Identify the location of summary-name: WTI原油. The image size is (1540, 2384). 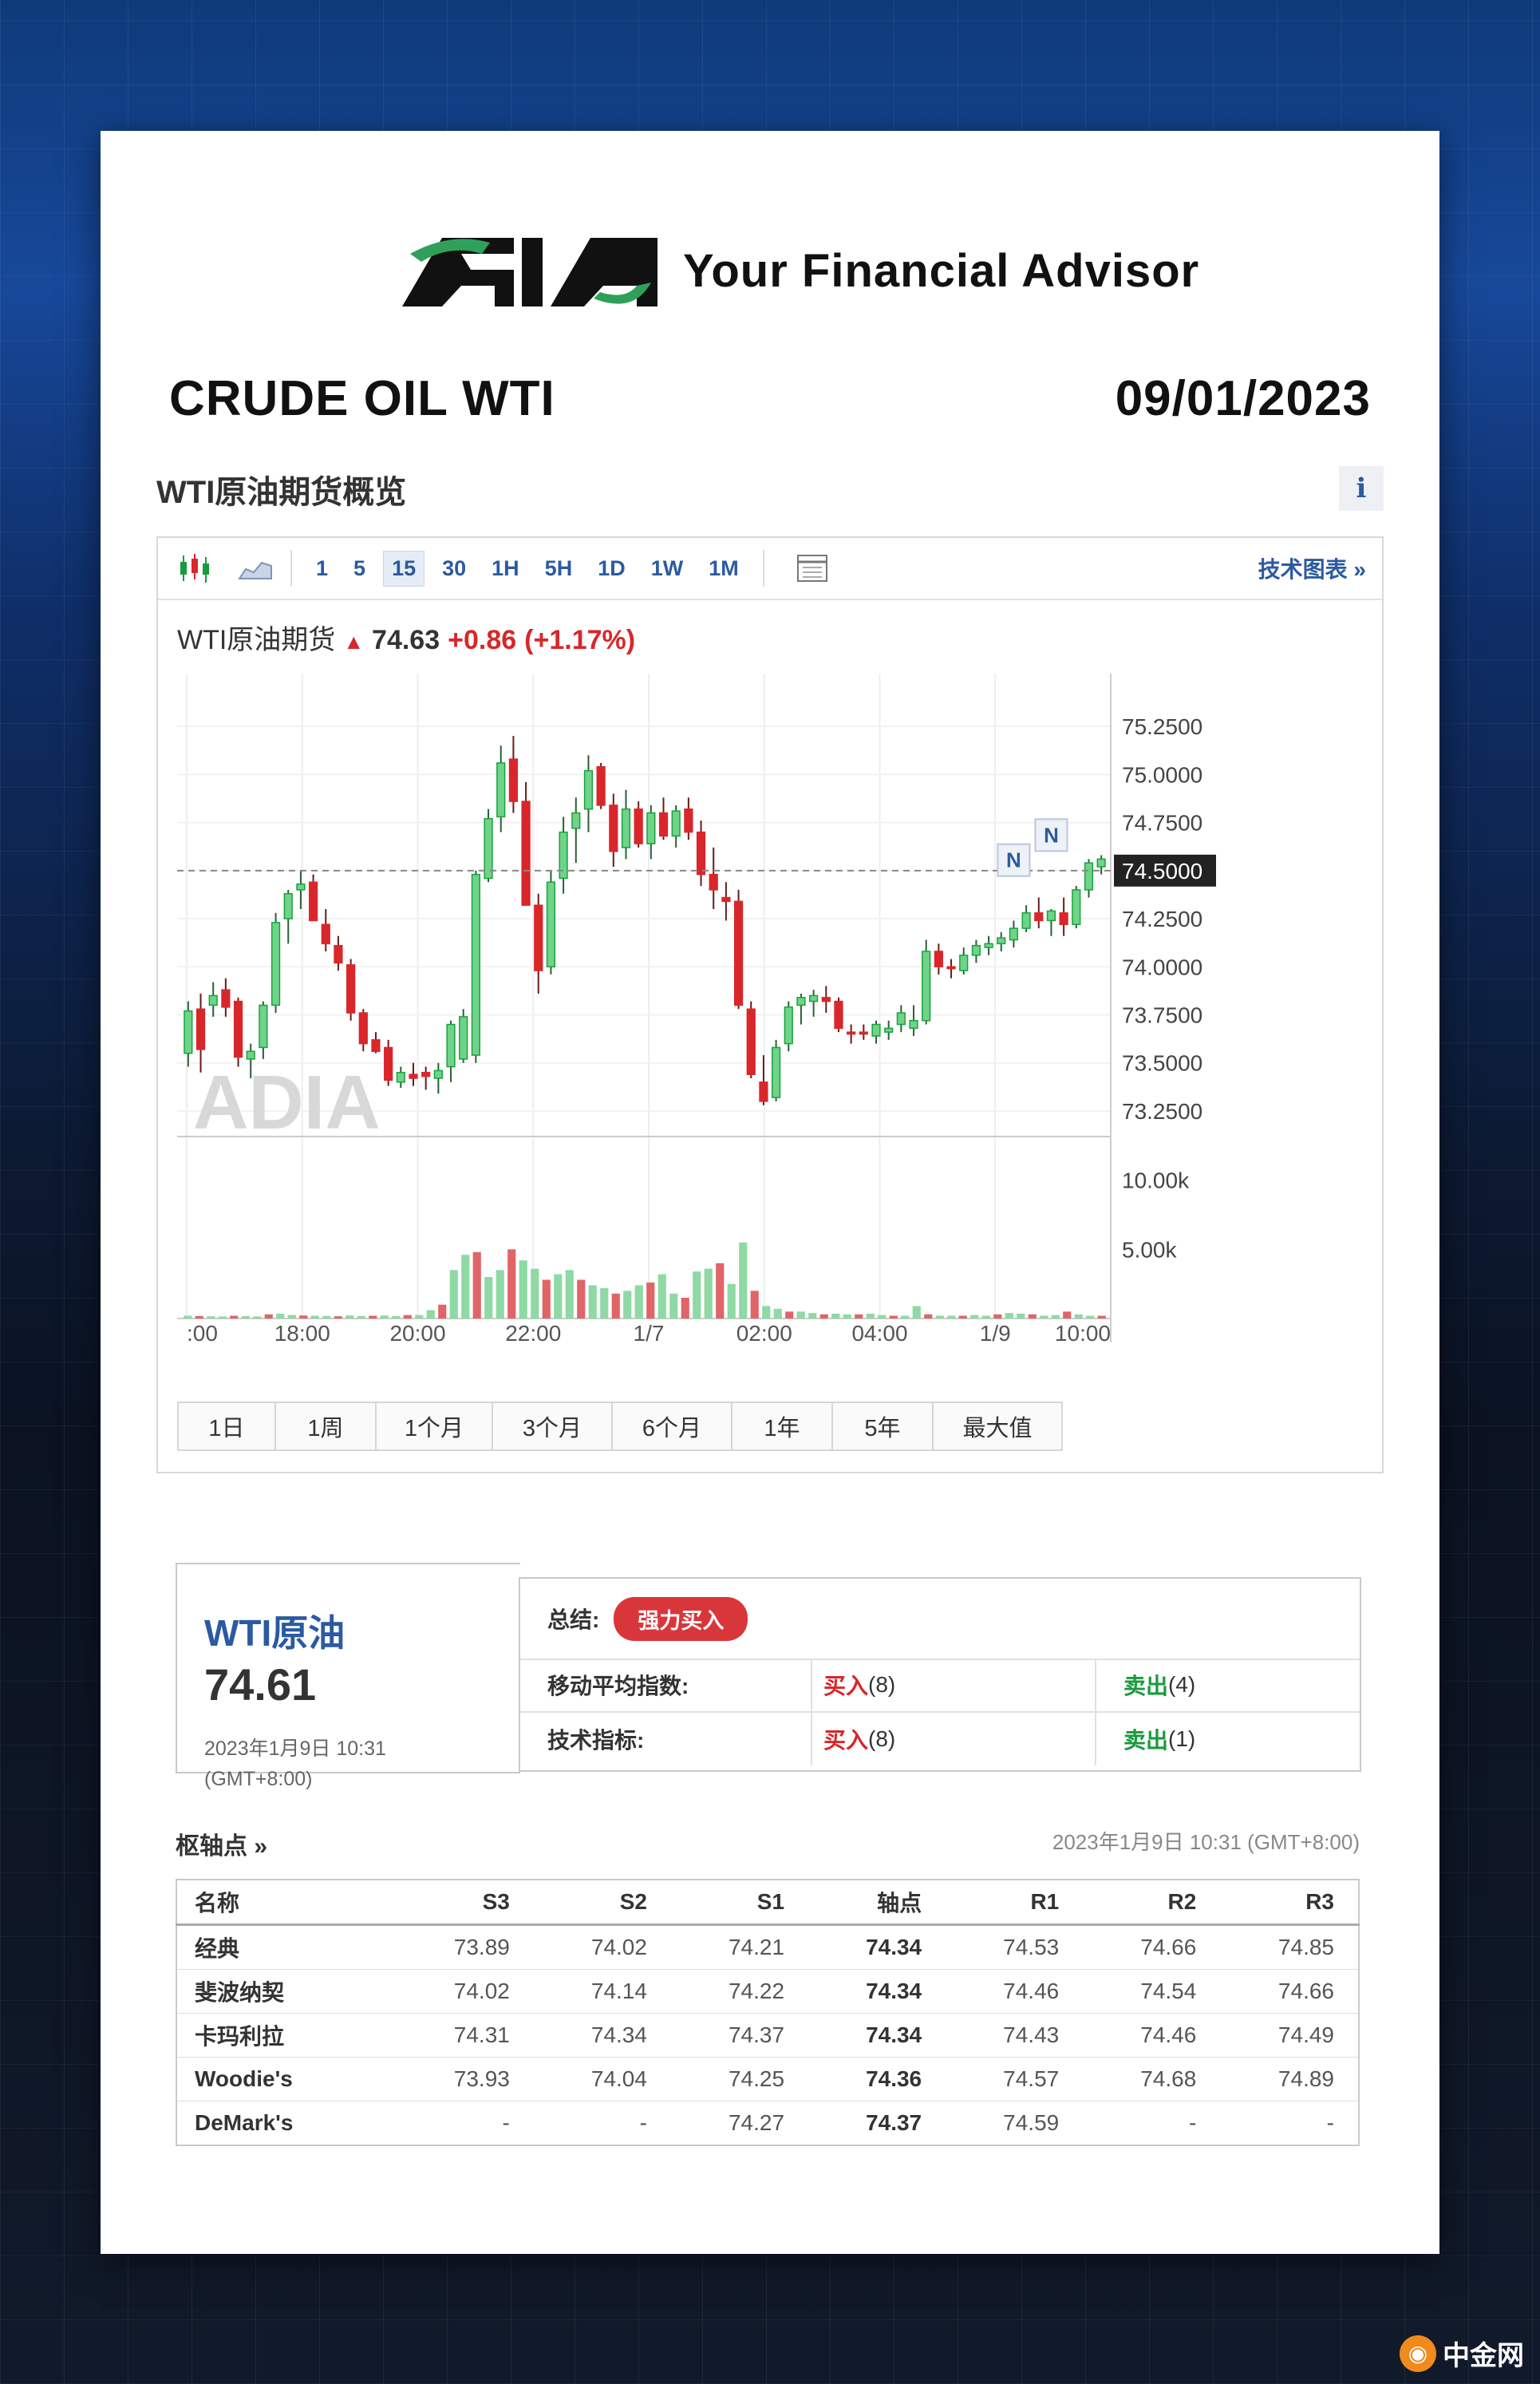
(274, 1631).